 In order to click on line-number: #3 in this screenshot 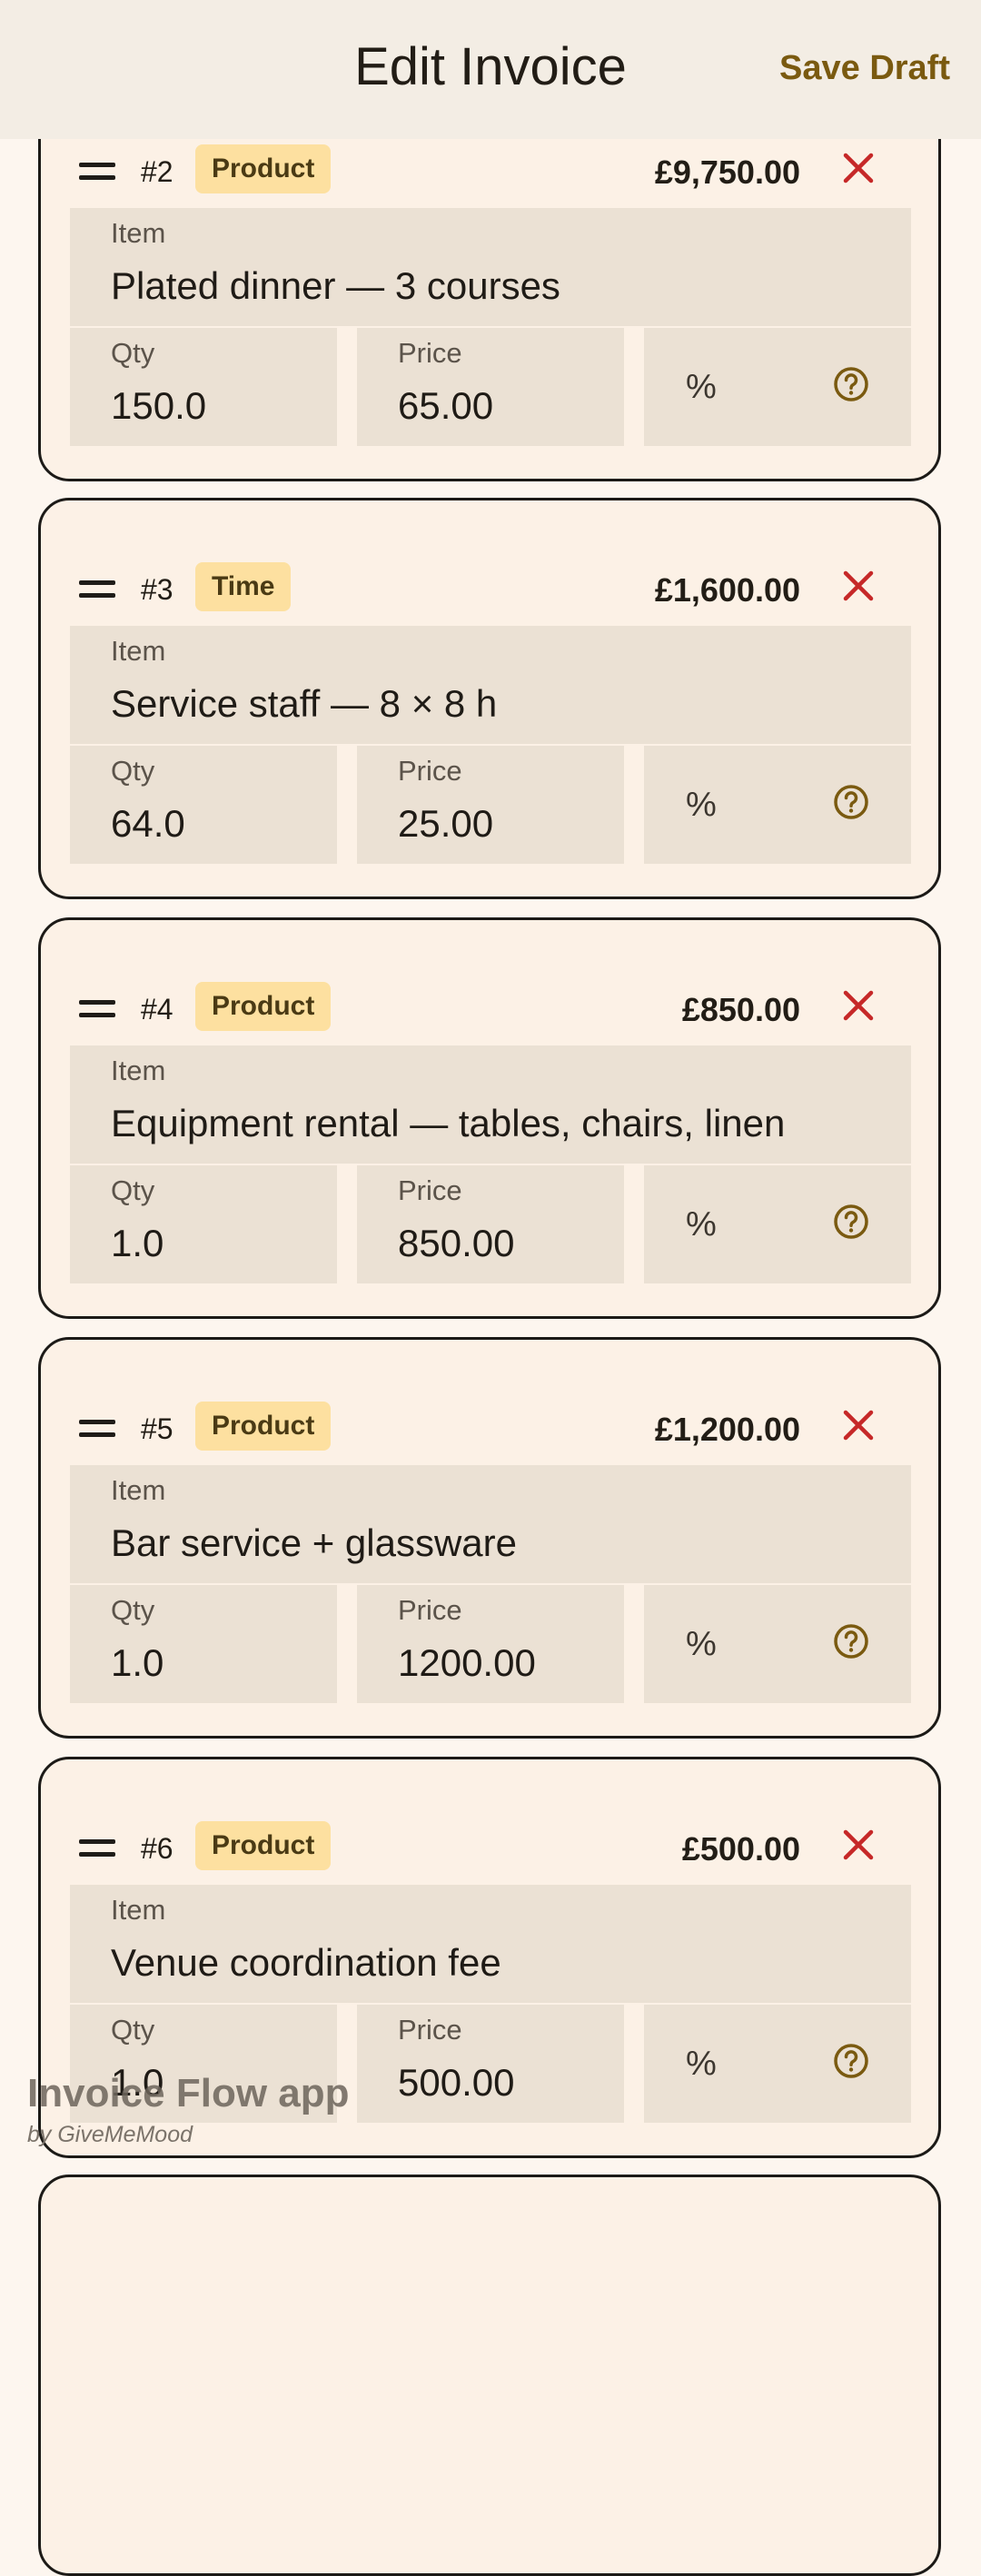, I will do `click(157, 589)`.